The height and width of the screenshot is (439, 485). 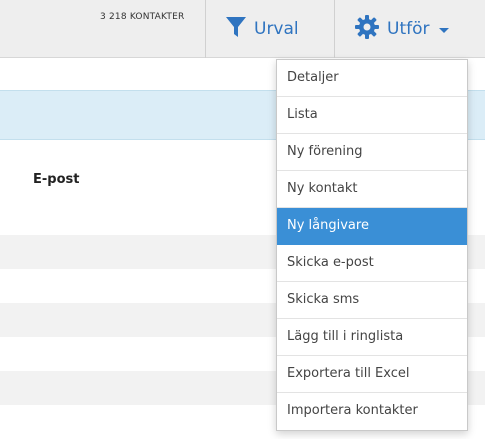 What do you see at coordinates (372, 374) in the screenshot?
I see `menu-item-exportera-excel: Exportera till Excel` at bounding box center [372, 374].